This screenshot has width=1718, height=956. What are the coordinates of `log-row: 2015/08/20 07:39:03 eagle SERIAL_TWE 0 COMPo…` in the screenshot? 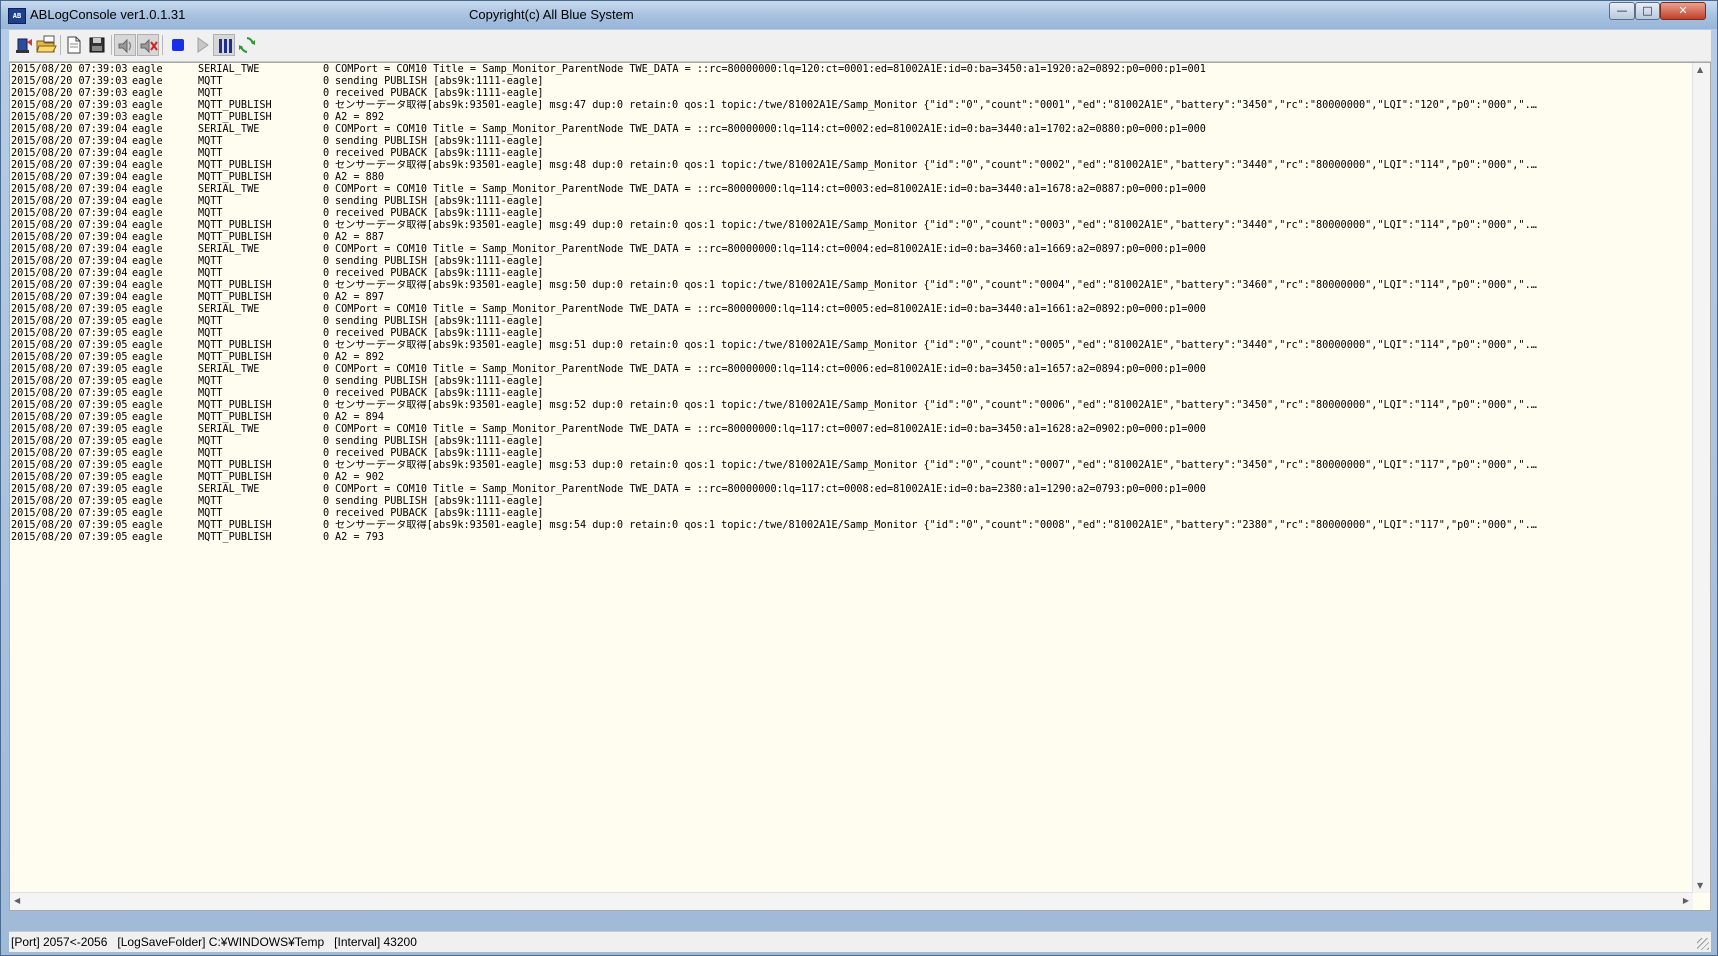 It's located at (851, 70).